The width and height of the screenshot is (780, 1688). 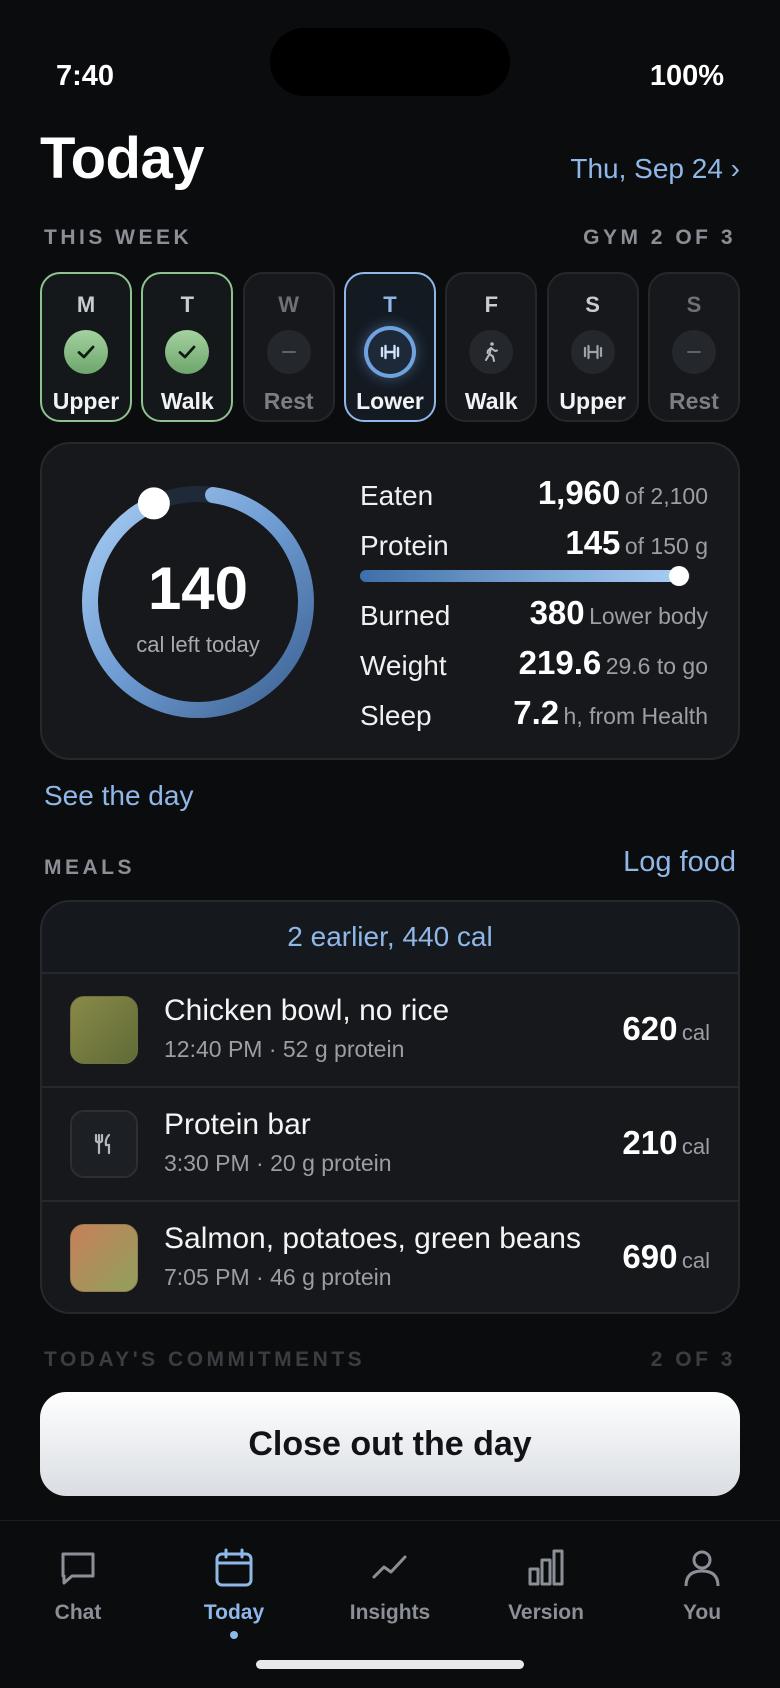 I want to click on day-friday: F Walk, so click(x=491, y=347).